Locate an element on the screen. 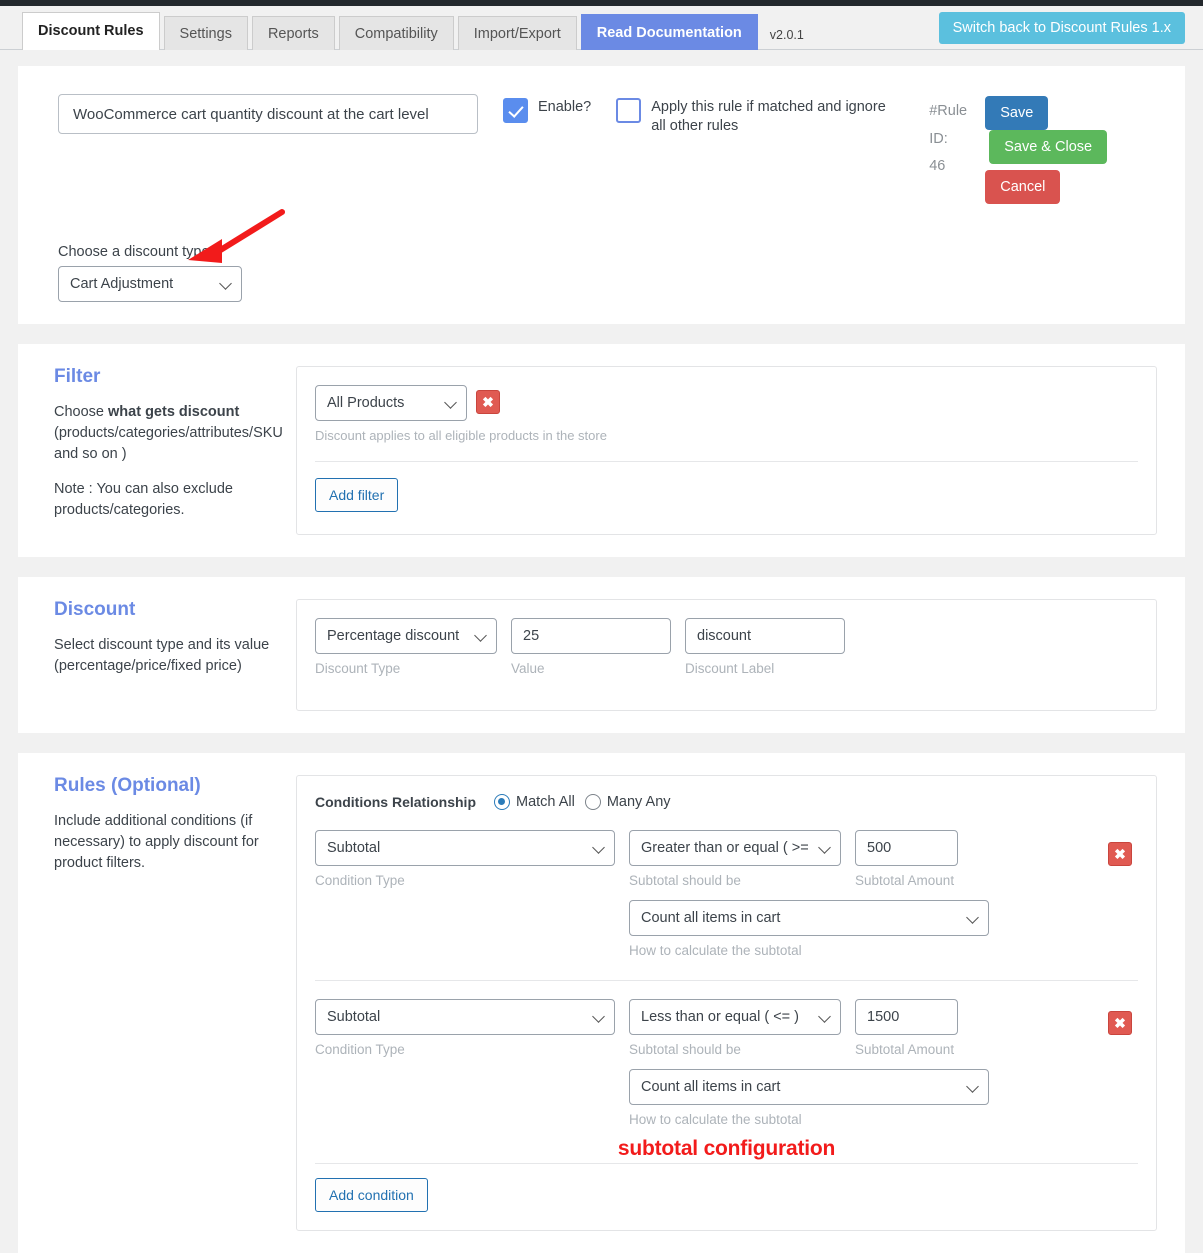 The width and height of the screenshot is (1203, 1253). discount-title: Discount is located at coordinates (95, 610).